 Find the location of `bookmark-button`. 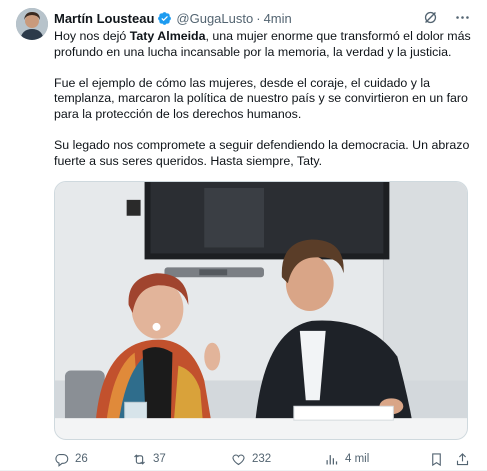

bookmark-button is located at coordinates (436, 459).